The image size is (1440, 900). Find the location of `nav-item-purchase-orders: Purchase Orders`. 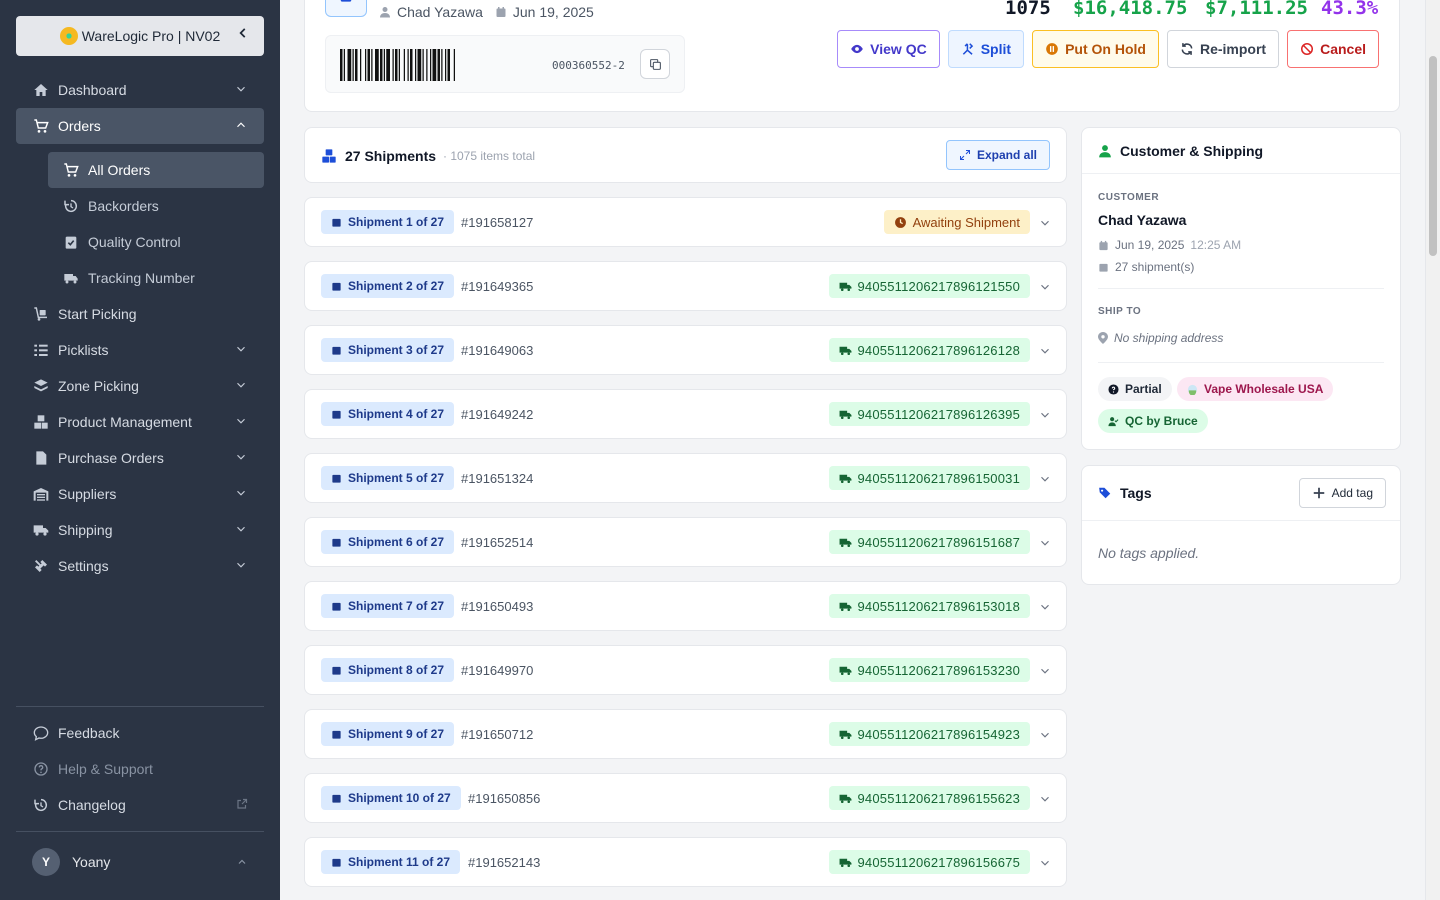

nav-item-purchase-orders: Purchase Orders is located at coordinates (140, 458).